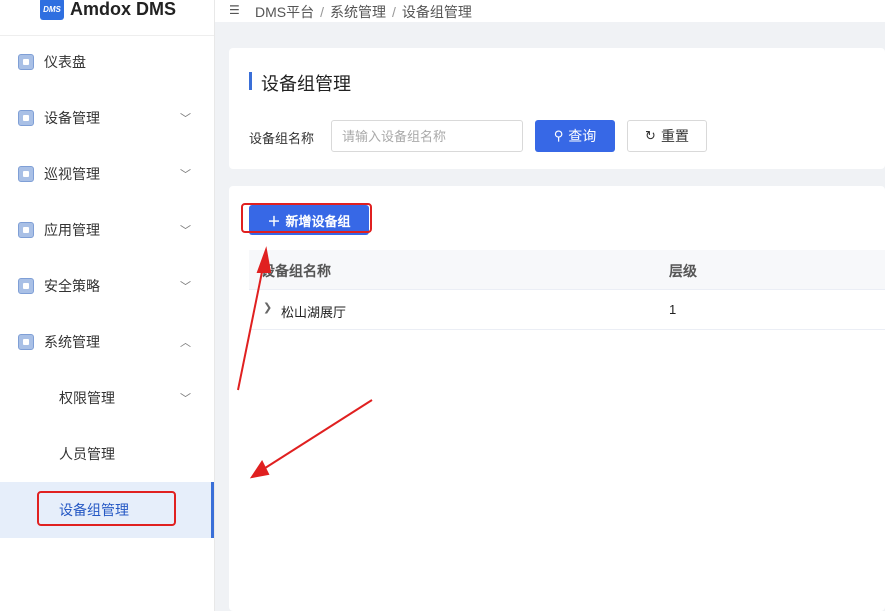 Image resolution: width=885 pixels, height=611 pixels. Describe the element at coordinates (234, 10) in the screenshot. I see `menu-toggle-icon: ☰` at that location.